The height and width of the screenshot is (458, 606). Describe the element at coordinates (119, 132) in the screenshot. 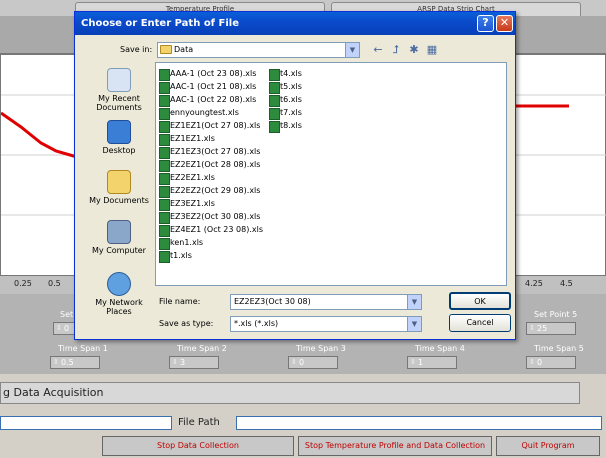

I see `desktop-icon` at that location.